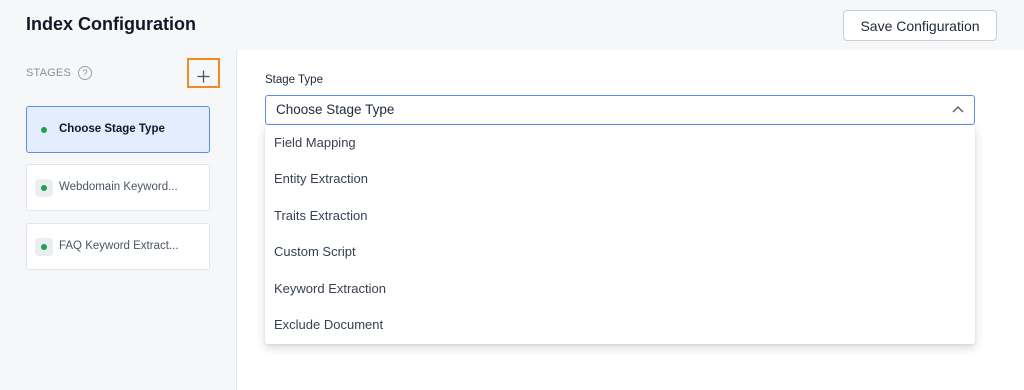 This screenshot has height=390, width=1024. What do you see at coordinates (620, 325) in the screenshot?
I see `option-exclude-document: Exclude Document` at bounding box center [620, 325].